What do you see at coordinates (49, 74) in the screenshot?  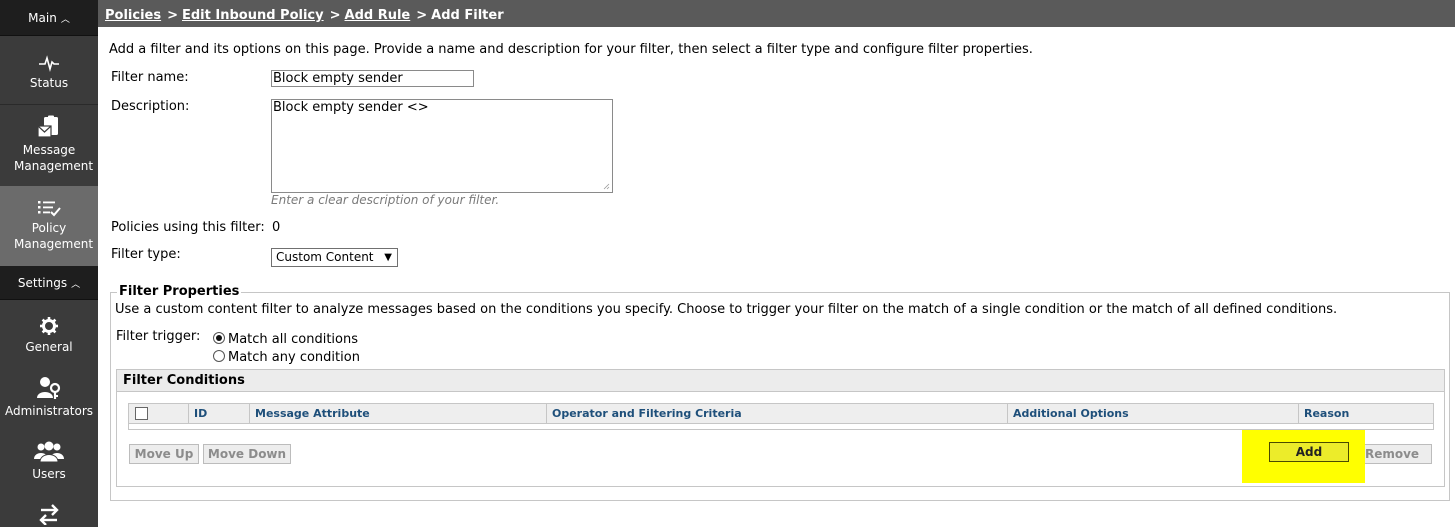 I see `sidebar-item-status: Status` at bounding box center [49, 74].